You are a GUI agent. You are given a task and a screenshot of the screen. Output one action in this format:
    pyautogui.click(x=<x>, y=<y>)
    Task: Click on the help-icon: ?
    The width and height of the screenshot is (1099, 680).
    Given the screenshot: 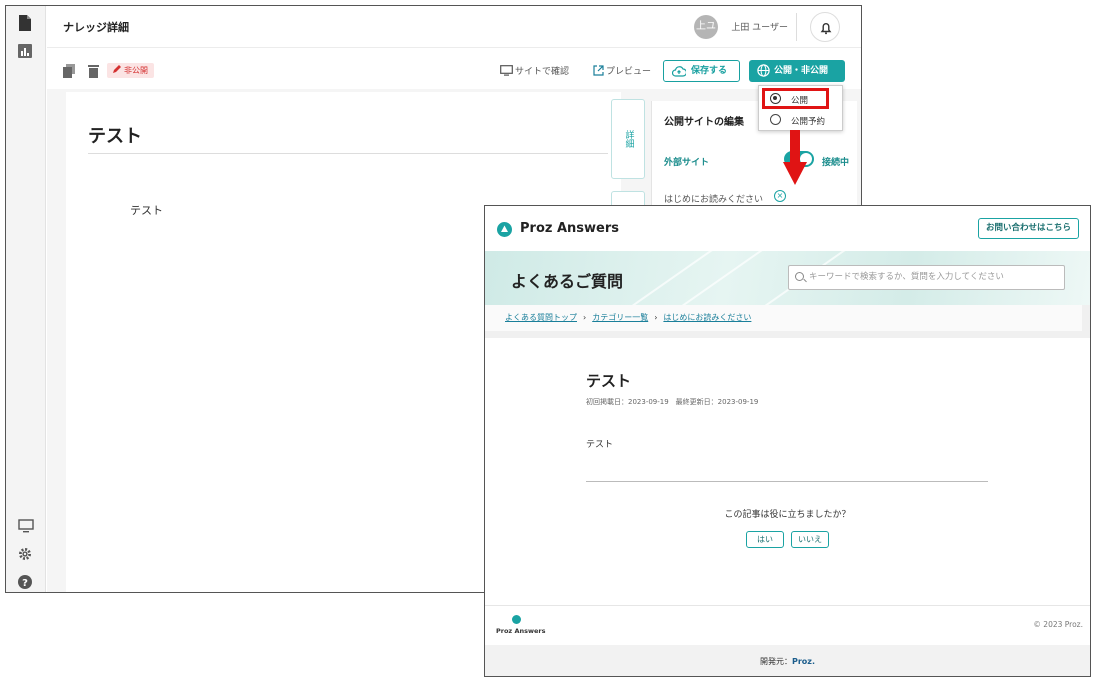 What is the action you would take?
    pyautogui.click(x=26, y=582)
    